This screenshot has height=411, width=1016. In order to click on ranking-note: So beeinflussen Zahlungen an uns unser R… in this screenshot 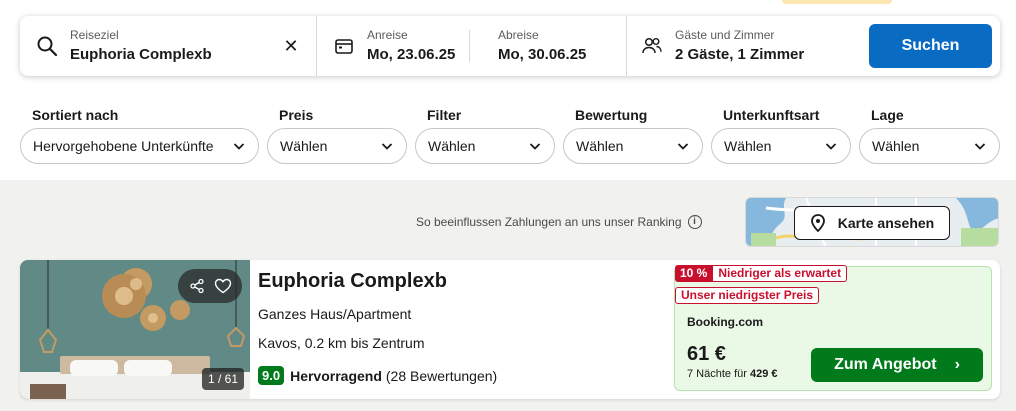, I will do `click(559, 222)`.